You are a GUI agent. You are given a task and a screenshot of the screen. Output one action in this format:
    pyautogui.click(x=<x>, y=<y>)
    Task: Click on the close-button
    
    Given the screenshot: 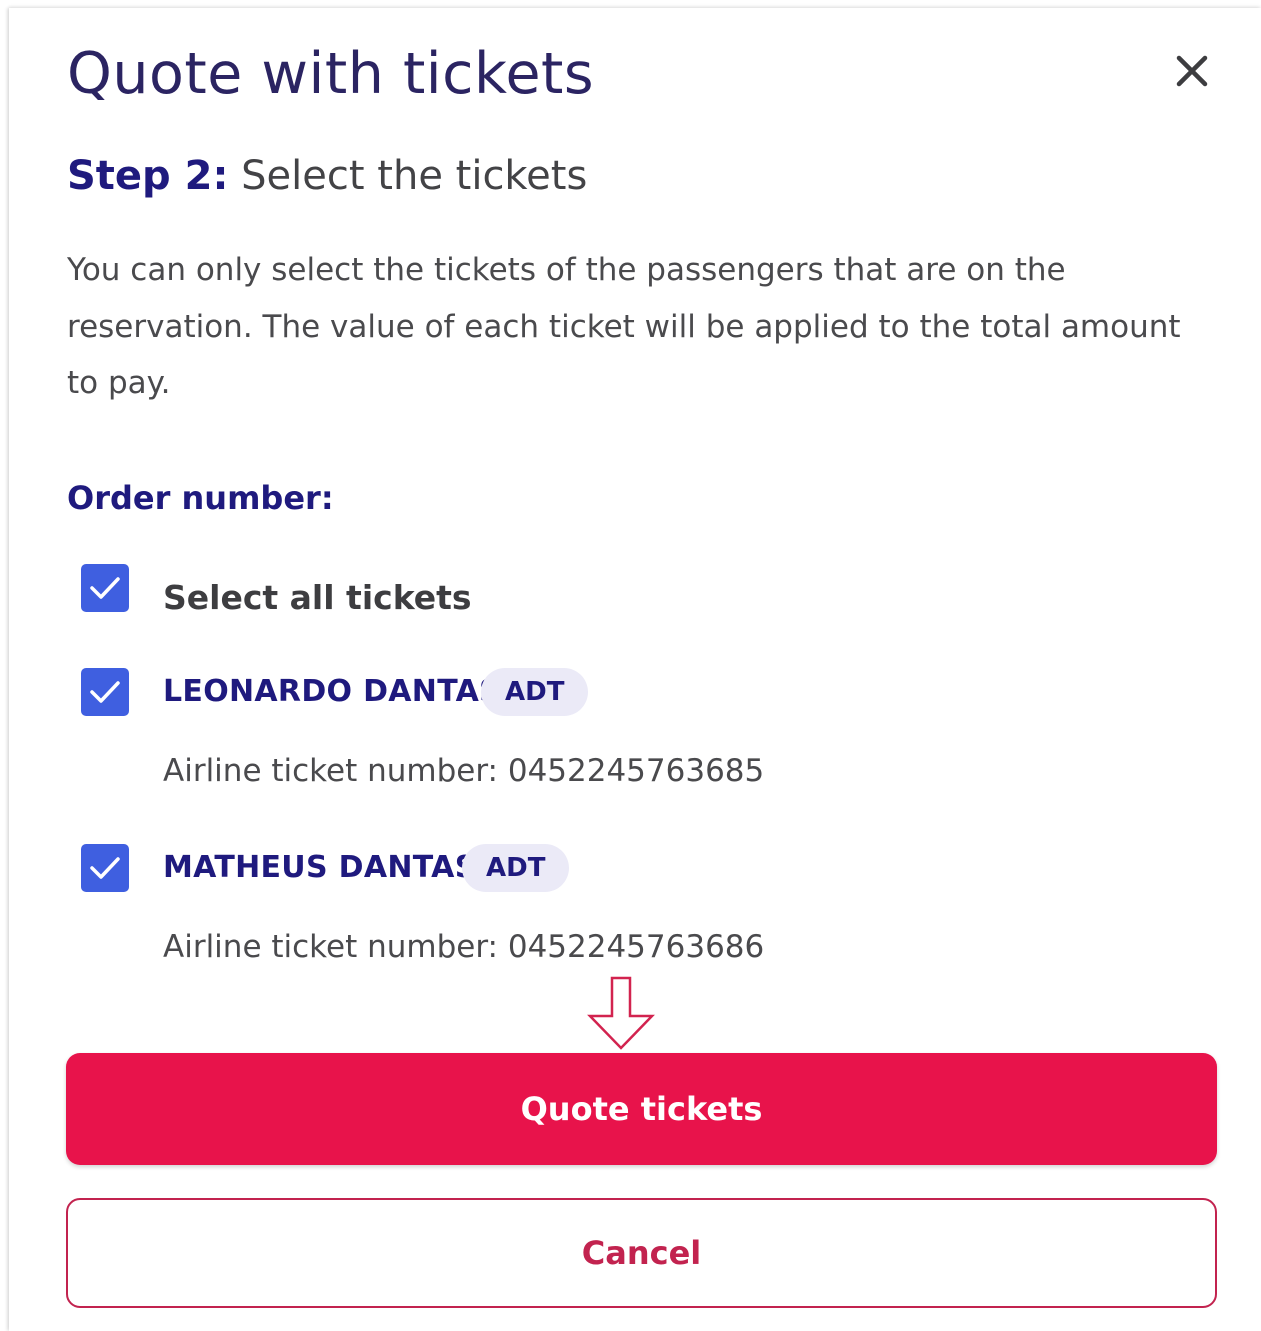 What is the action you would take?
    pyautogui.click(x=1192, y=71)
    